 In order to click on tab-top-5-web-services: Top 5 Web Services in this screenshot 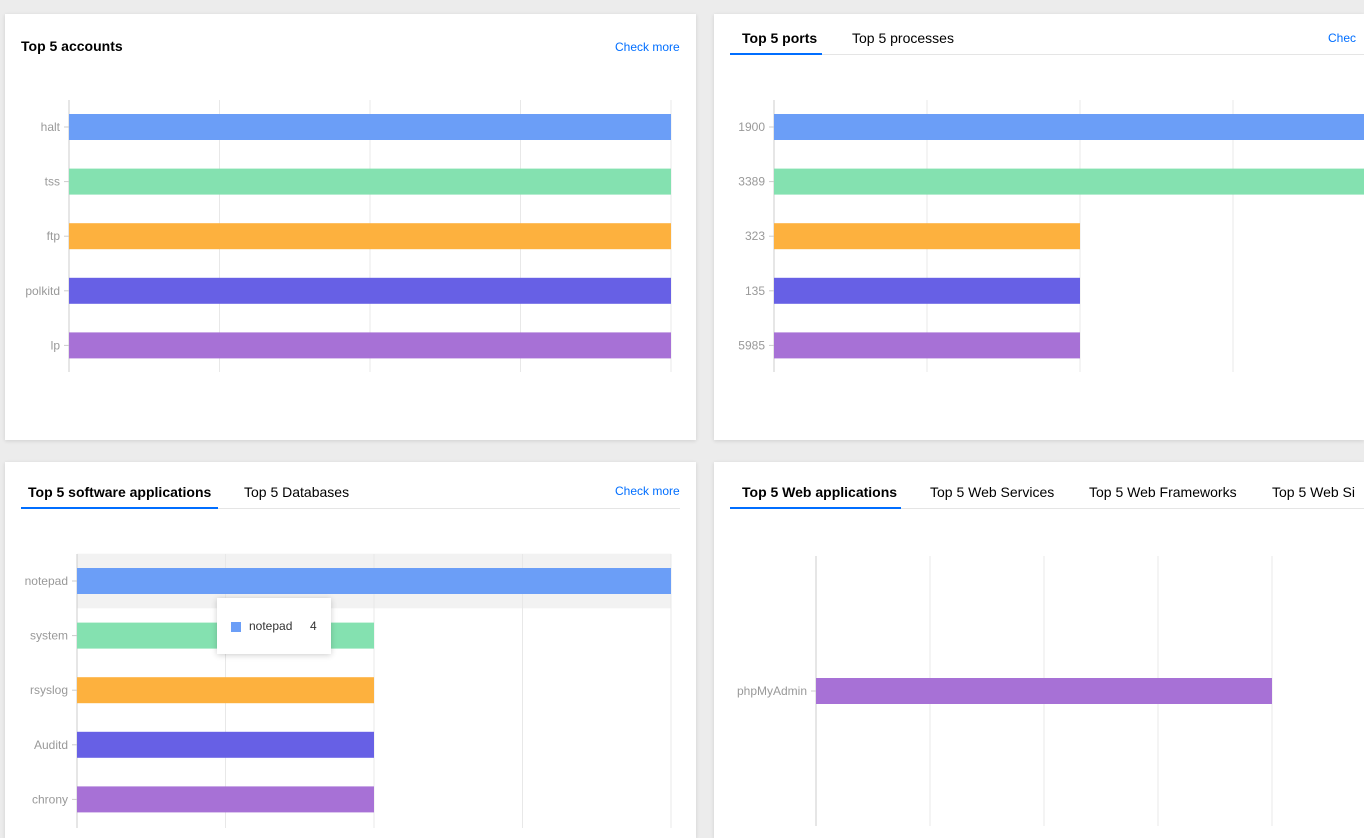, I will do `click(992, 496)`.